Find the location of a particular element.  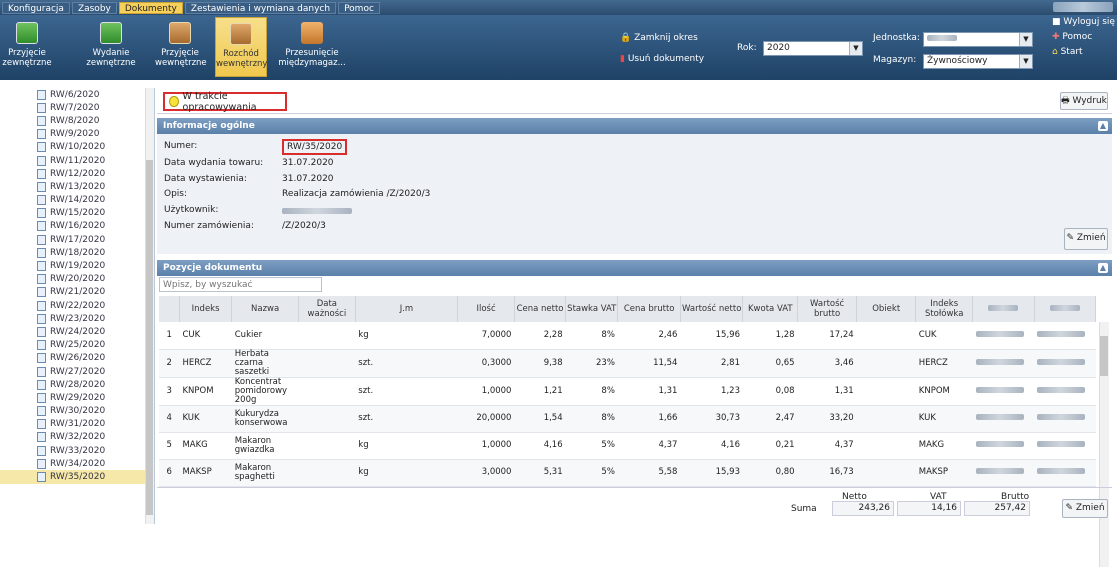

tree-item: RW/35/2020 is located at coordinates (77, 477).